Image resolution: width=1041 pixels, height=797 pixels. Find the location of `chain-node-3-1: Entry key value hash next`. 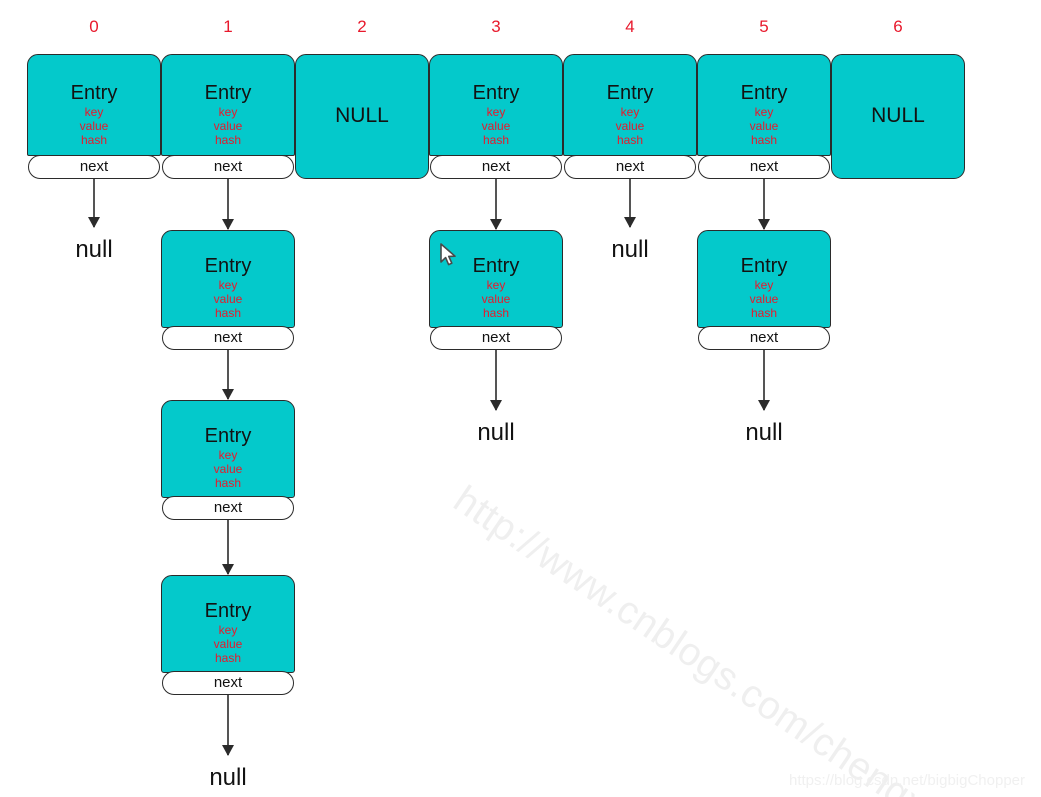

chain-node-3-1: Entry key value hash next is located at coordinates (496, 290).